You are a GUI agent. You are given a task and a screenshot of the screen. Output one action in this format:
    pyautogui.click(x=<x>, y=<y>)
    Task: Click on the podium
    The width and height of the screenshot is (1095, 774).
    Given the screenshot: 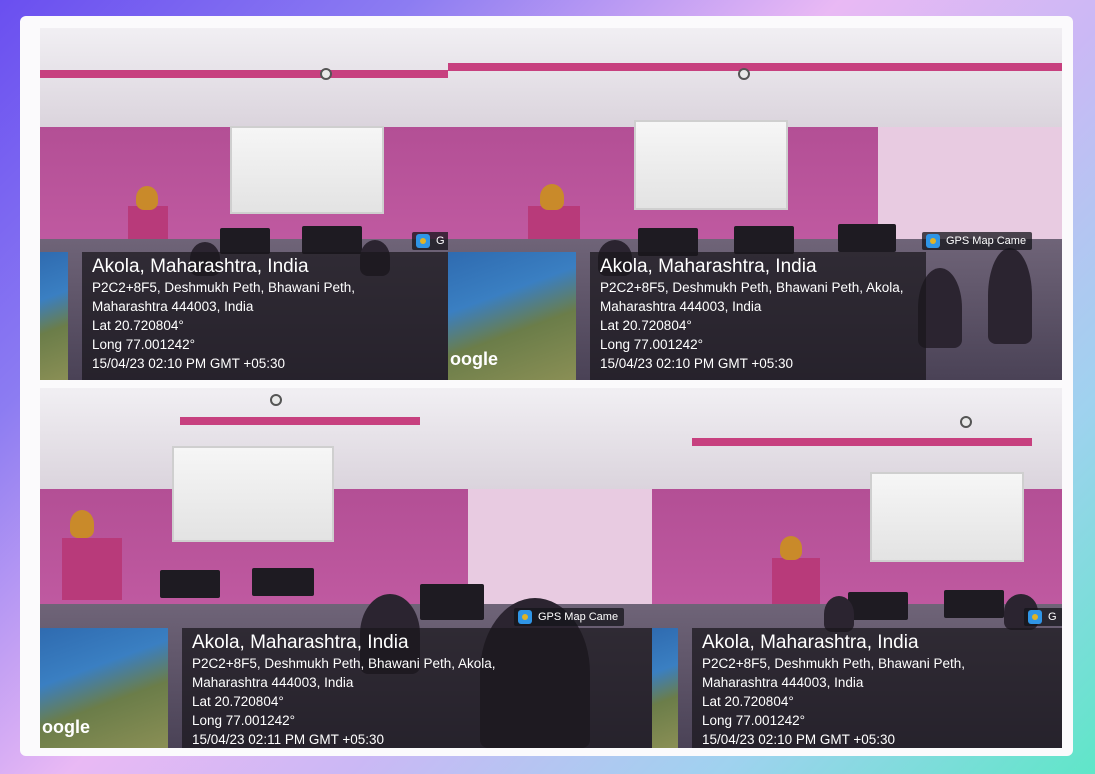 What is the action you would take?
    pyautogui.click(x=92, y=569)
    